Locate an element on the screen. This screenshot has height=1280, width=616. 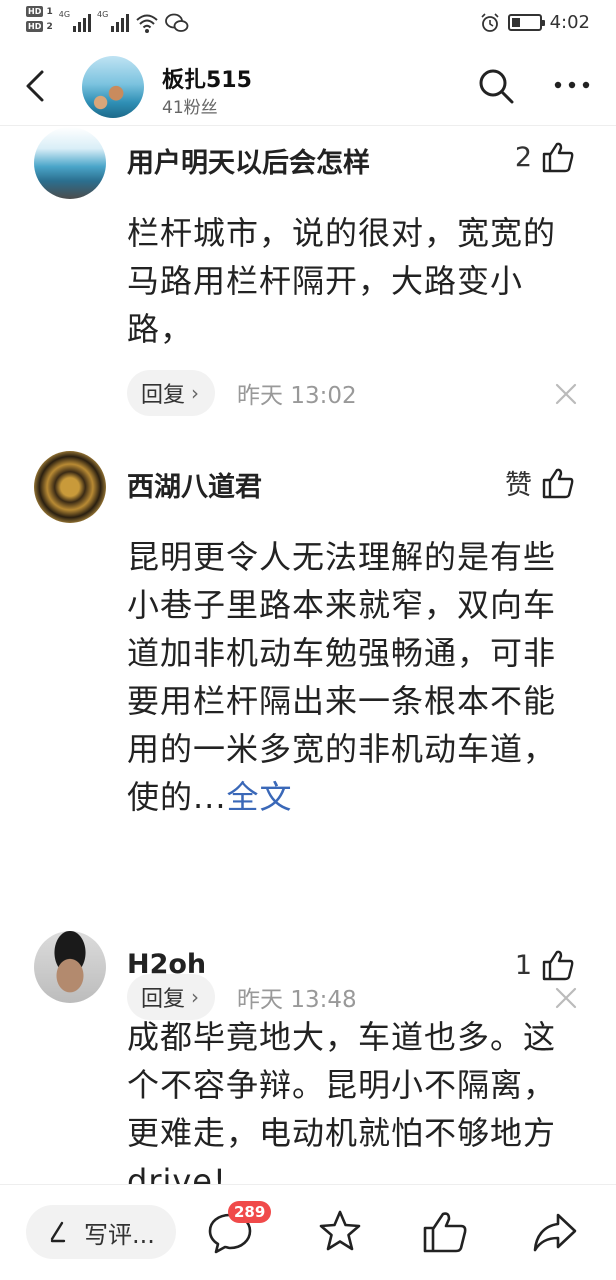
commenter-name: 西湖八道君 is located at coordinates (194, 484).